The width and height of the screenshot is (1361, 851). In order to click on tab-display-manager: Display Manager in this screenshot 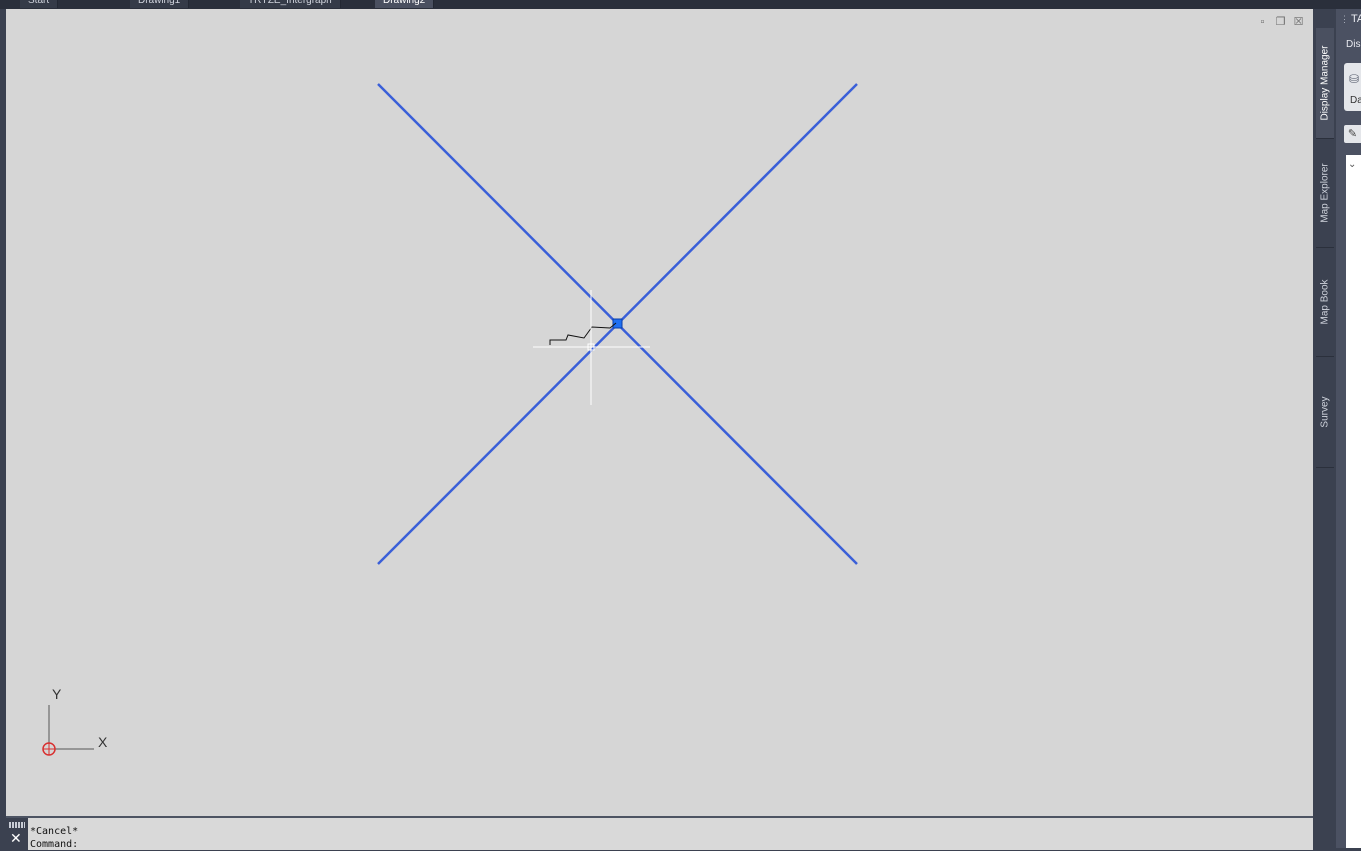, I will do `click(1325, 83)`.